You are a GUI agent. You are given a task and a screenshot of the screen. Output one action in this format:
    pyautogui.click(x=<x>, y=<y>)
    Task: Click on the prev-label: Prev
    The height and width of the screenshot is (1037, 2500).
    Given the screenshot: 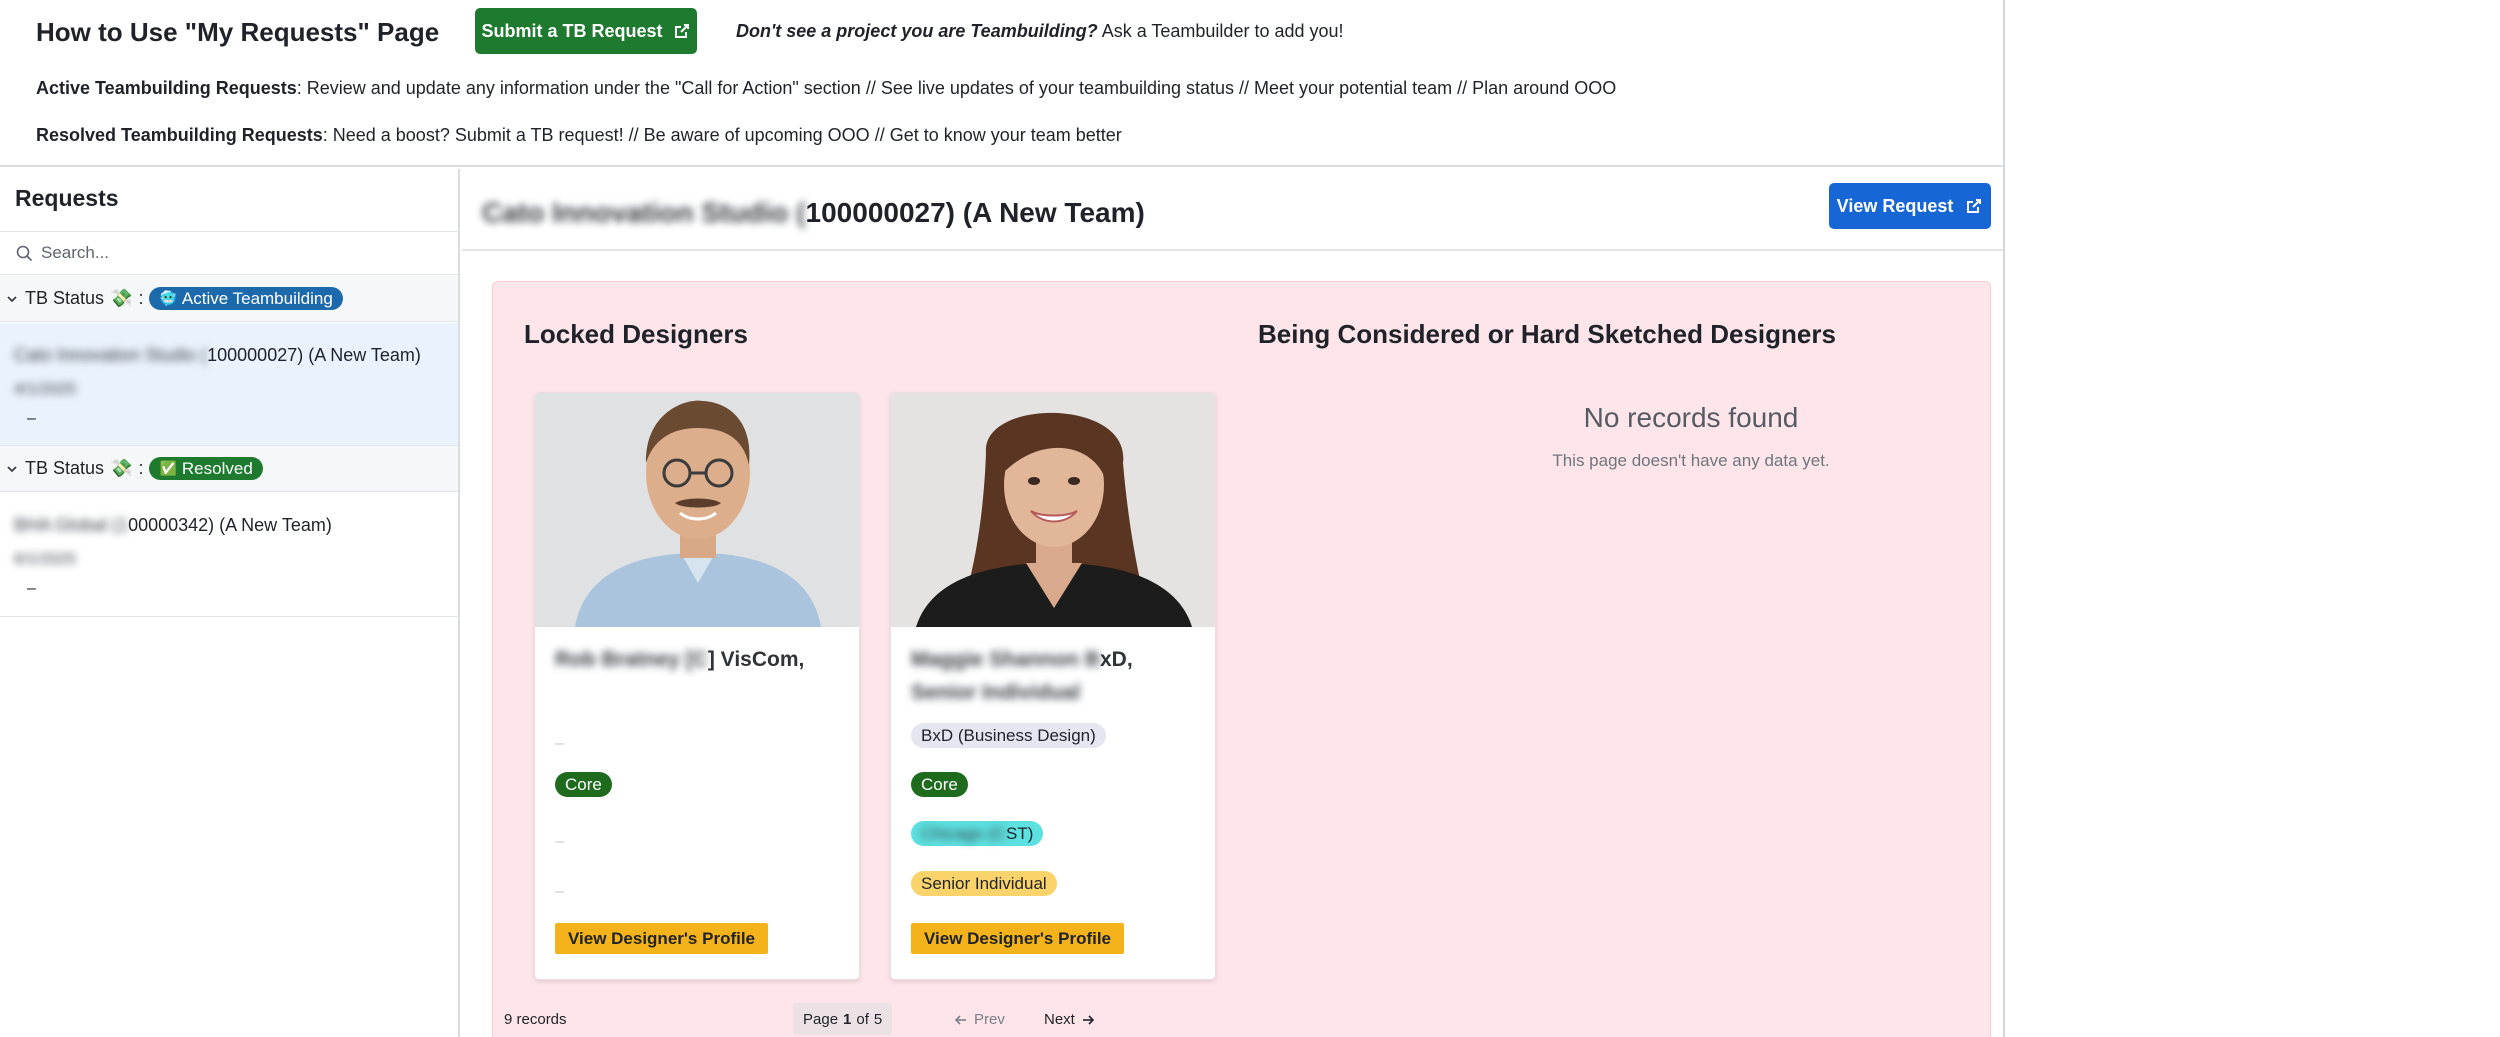 What is the action you would take?
    pyautogui.click(x=989, y=1019)
    